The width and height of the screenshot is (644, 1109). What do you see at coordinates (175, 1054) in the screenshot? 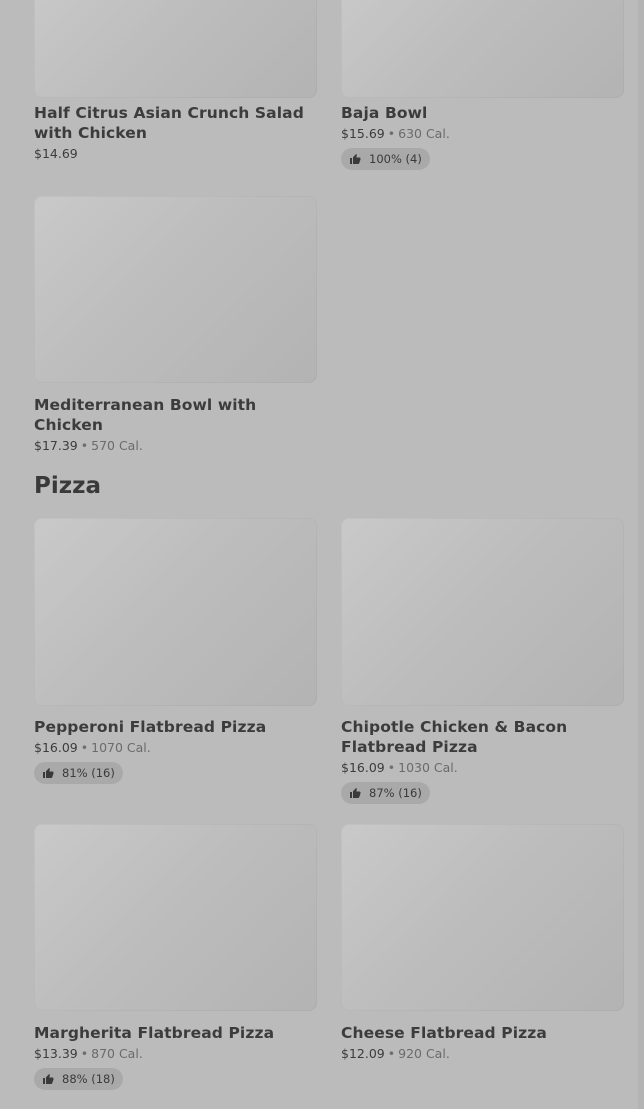
I see `menu-item-meta: $13.39 • 870 Cal.` at bounding box center [175, 1054].